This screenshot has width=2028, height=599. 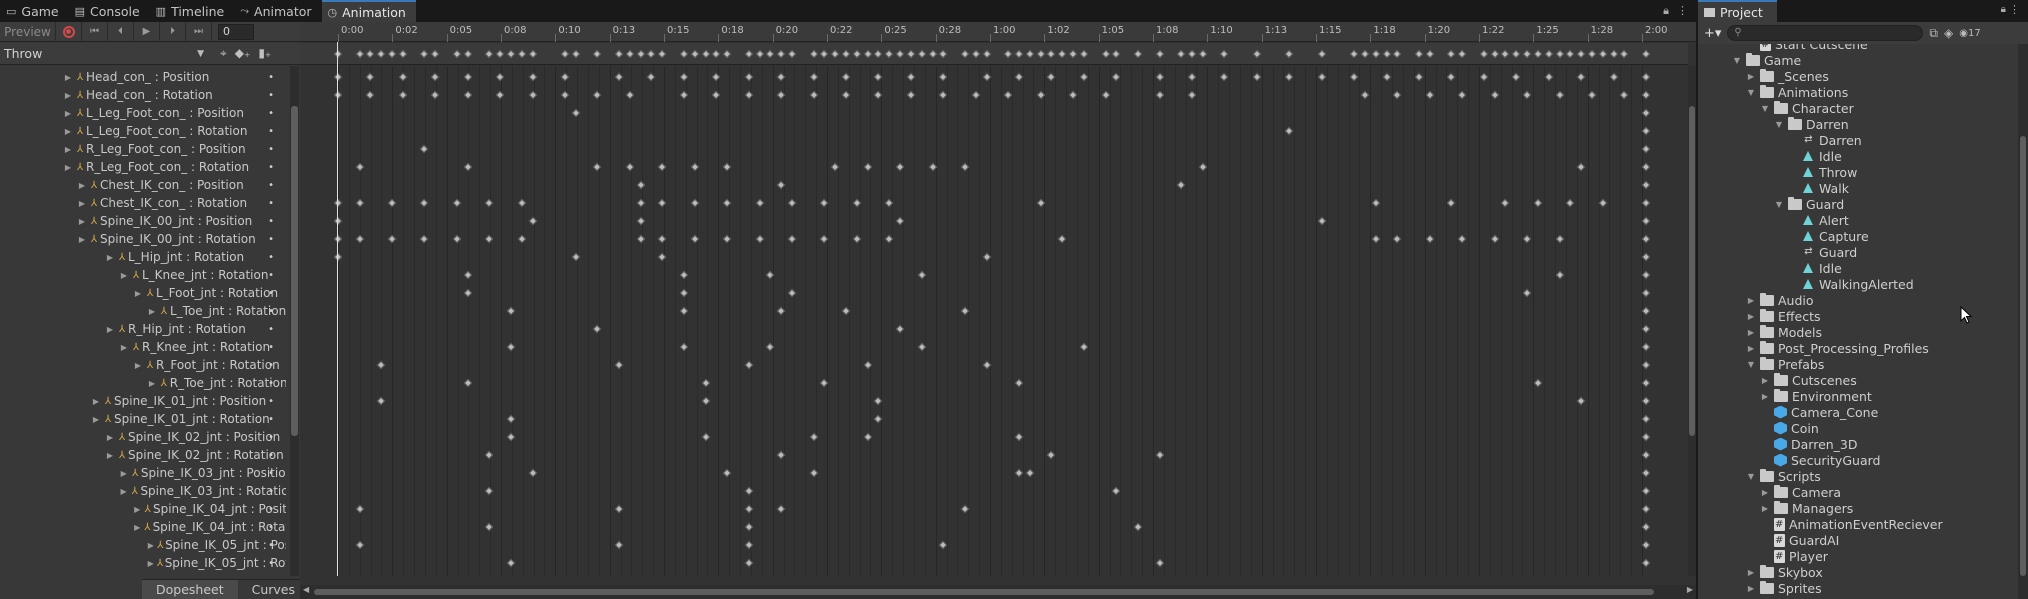 I want to click on property-row: ▶ ⅄ Chest_IK_con_ : Position •, so click(x=143, y=185).